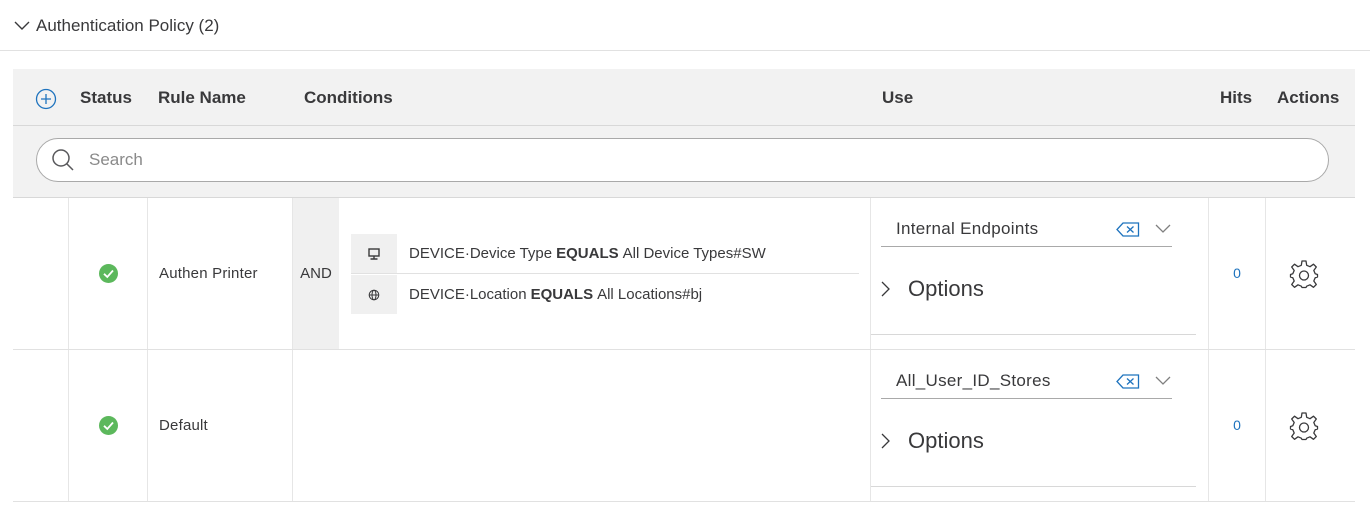 The image size is (1370, 520). What do you see at coordinates (897, 98) in the screenshot?
I see `column-header-use: Use` at bounding box center [897, 98].